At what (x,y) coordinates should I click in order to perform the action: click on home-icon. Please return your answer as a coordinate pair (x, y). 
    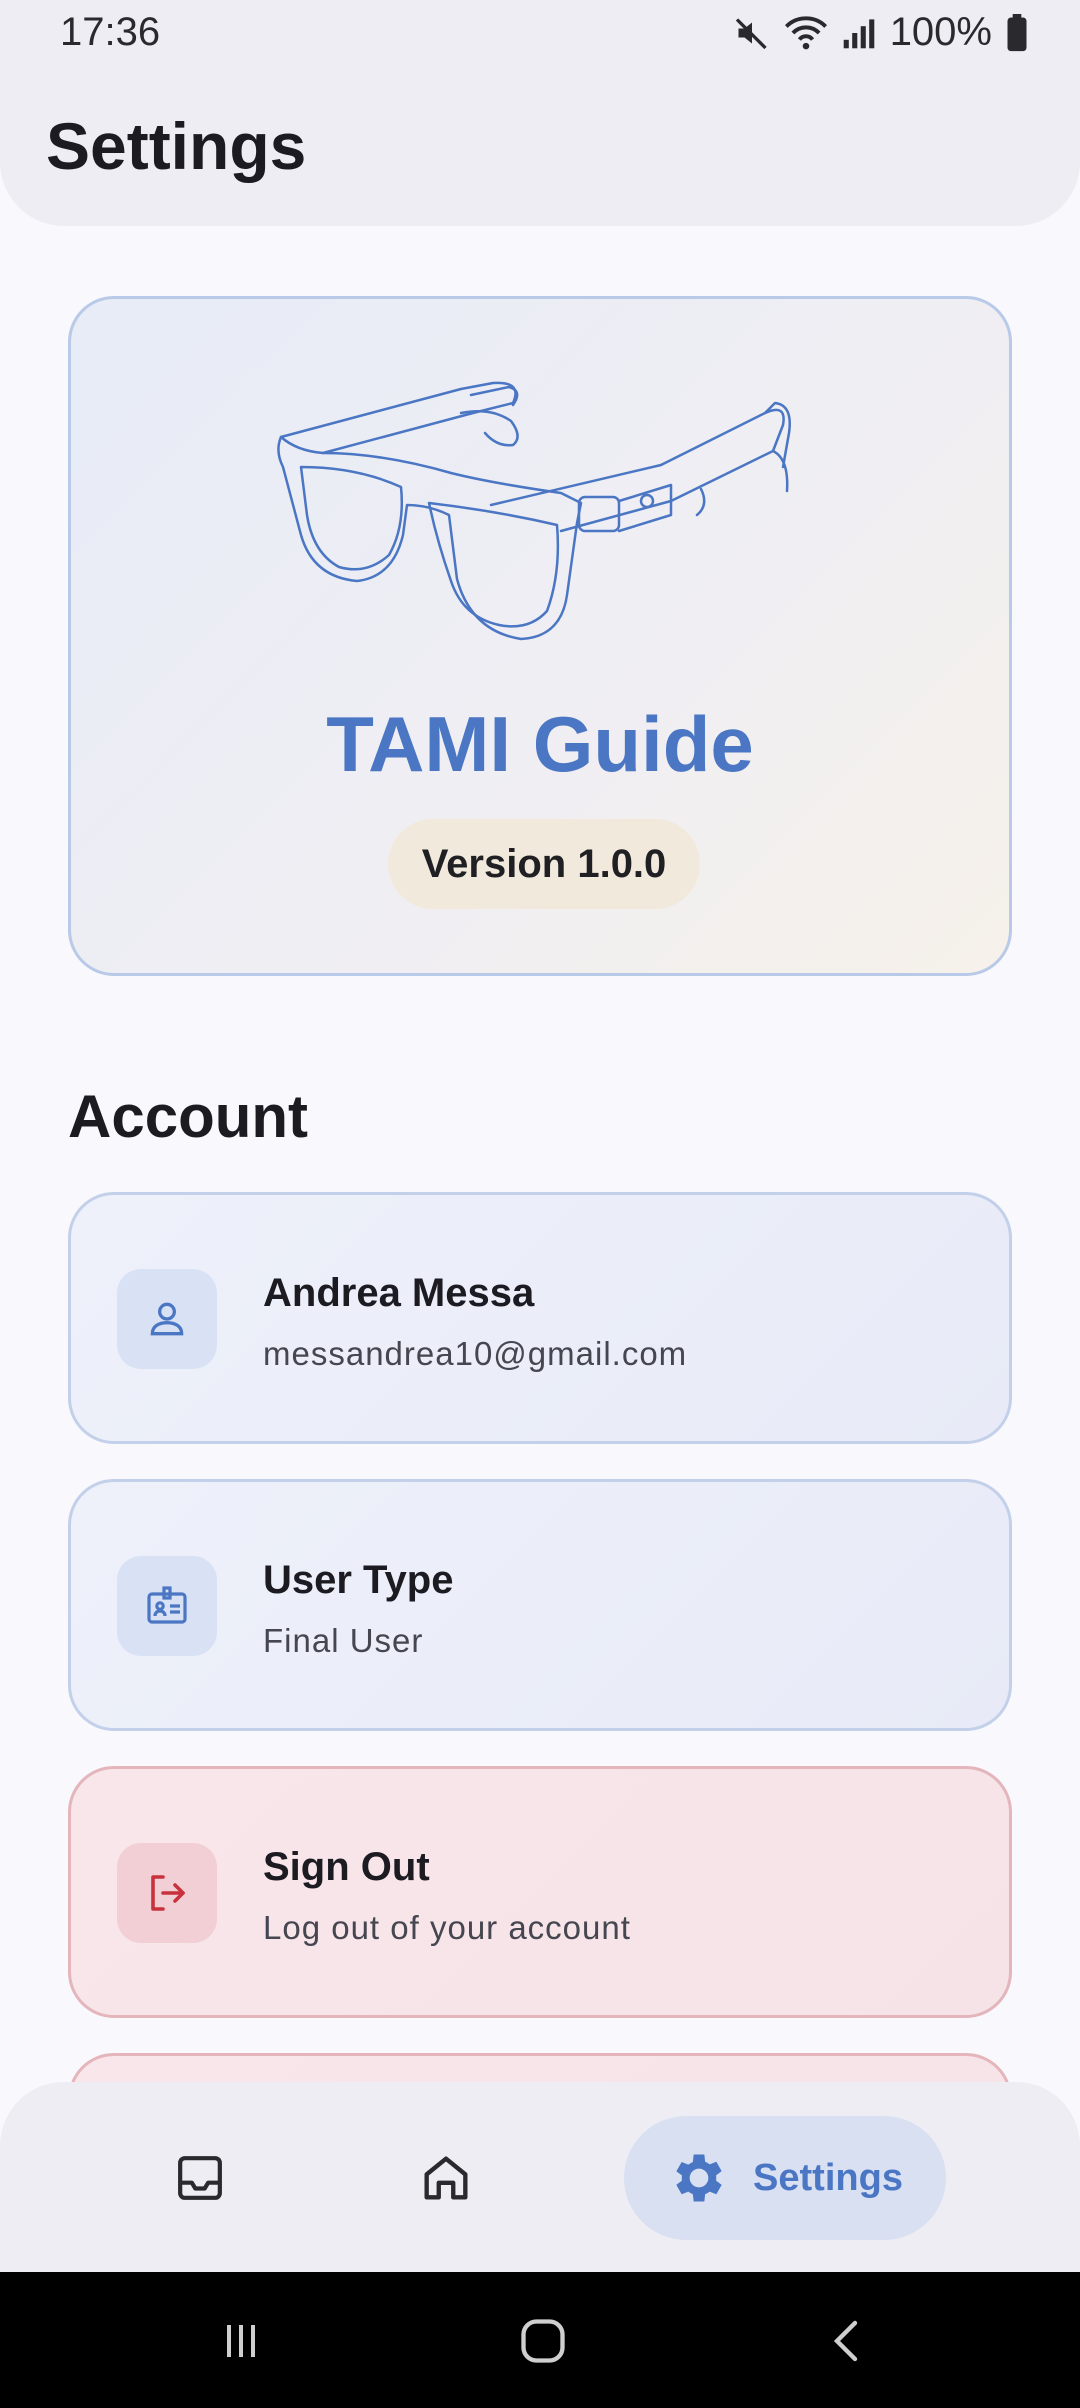
    Looking at the image, I should click on (446, 2178).